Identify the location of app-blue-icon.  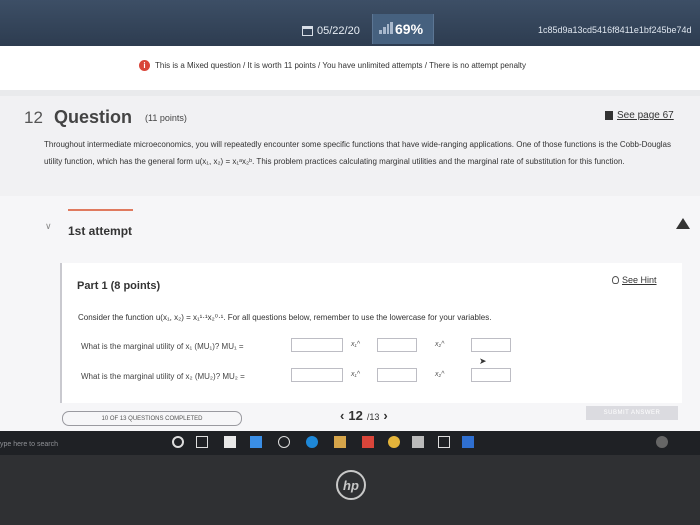
(256, 442).